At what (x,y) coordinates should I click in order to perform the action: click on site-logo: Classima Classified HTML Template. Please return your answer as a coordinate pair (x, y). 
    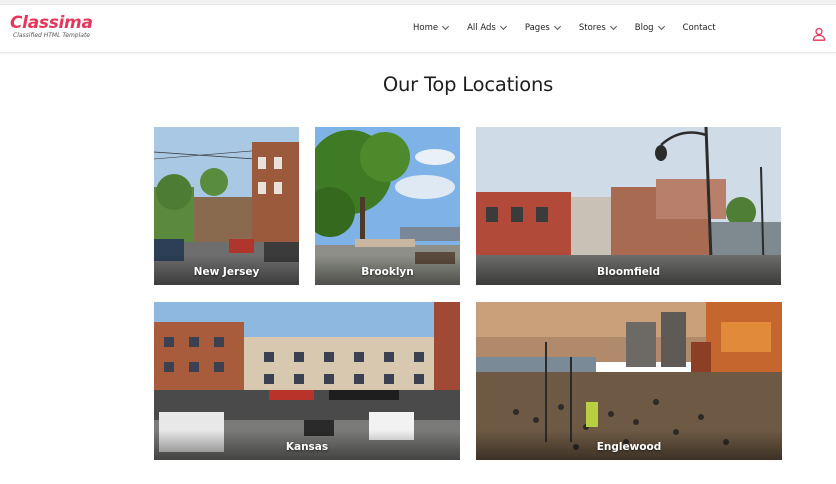
    Looking at the image, I should click on (51, 27).